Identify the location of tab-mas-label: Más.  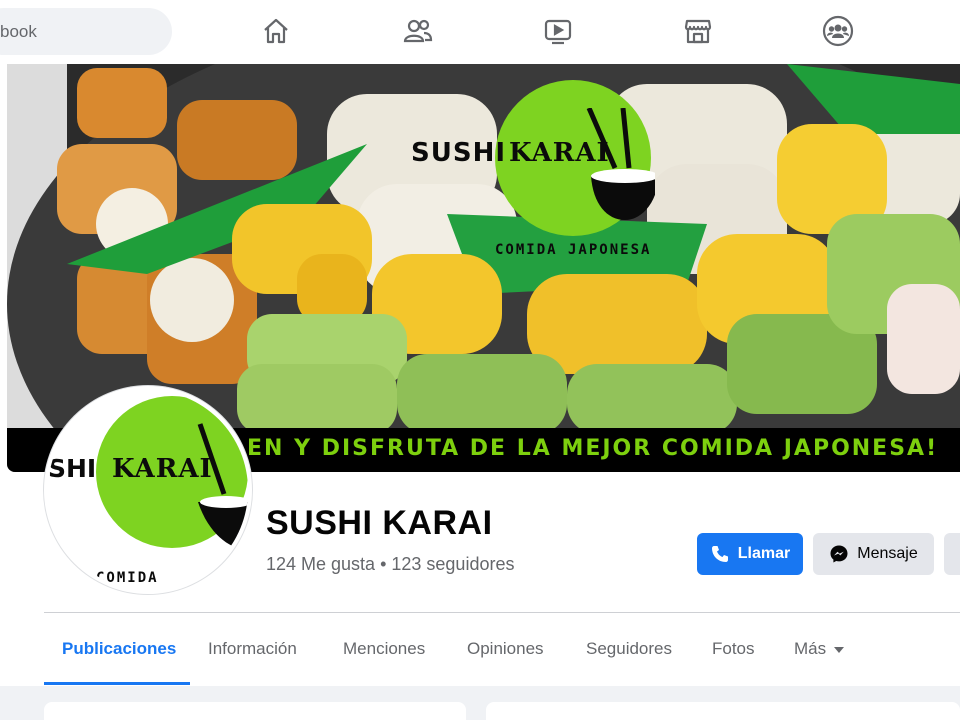
(810, 648).